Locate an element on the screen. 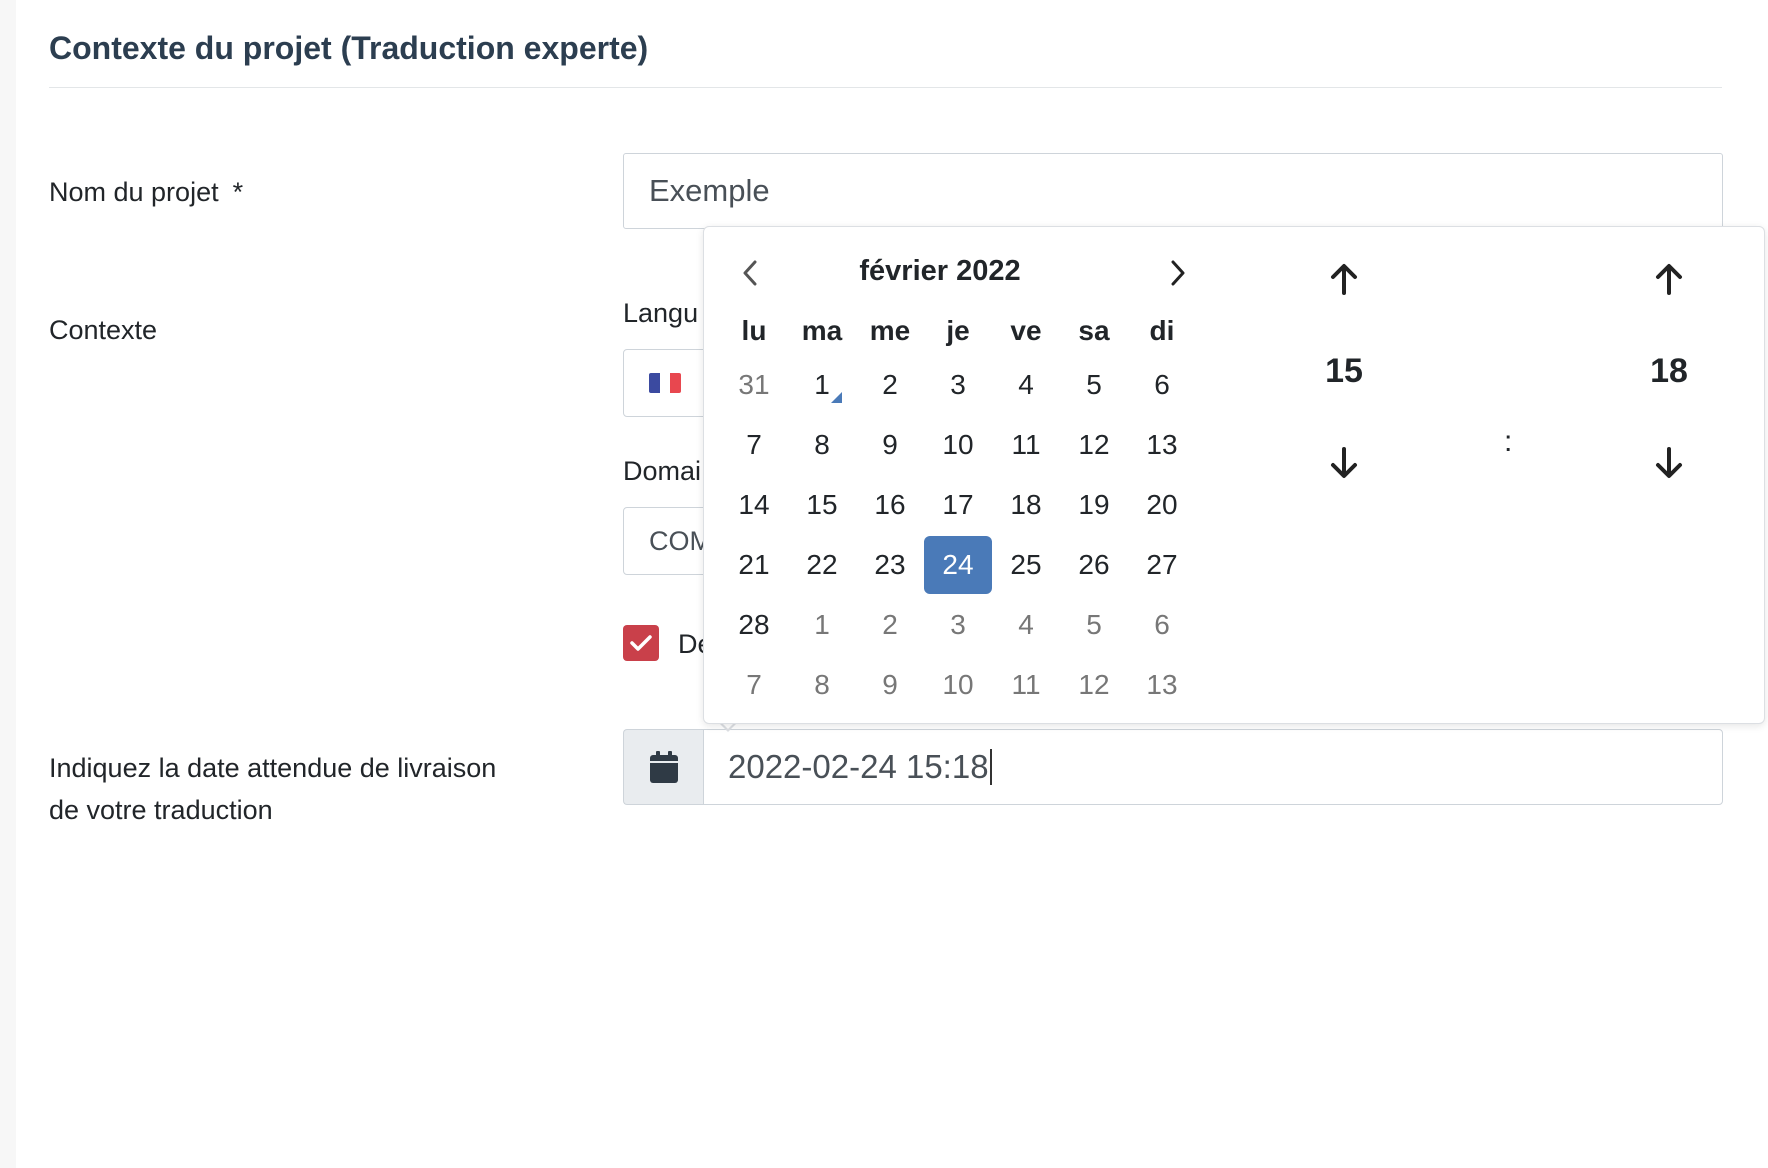 Image resolution: width=1768 pixels, height=1168 pixels. increment-minute-button is located at coordinates (1669, 279).